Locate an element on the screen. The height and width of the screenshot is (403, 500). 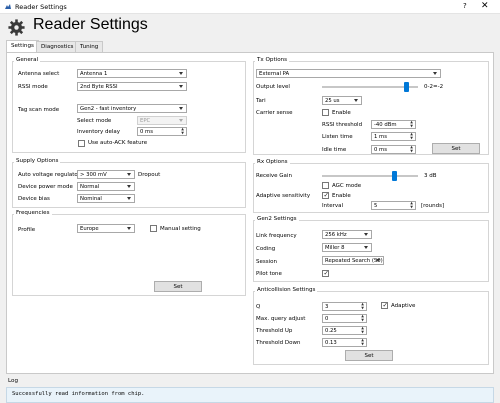
rx-options-title: Rx Options is located at coordinates (272, 162).